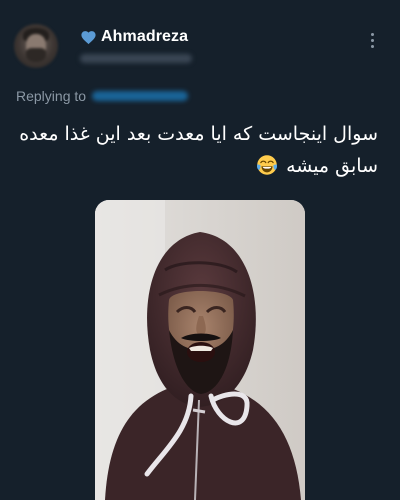  What do you see at coordinates (36, 46) in the screenshot?
I see `author-avatar` at bounding box center [36, 46].